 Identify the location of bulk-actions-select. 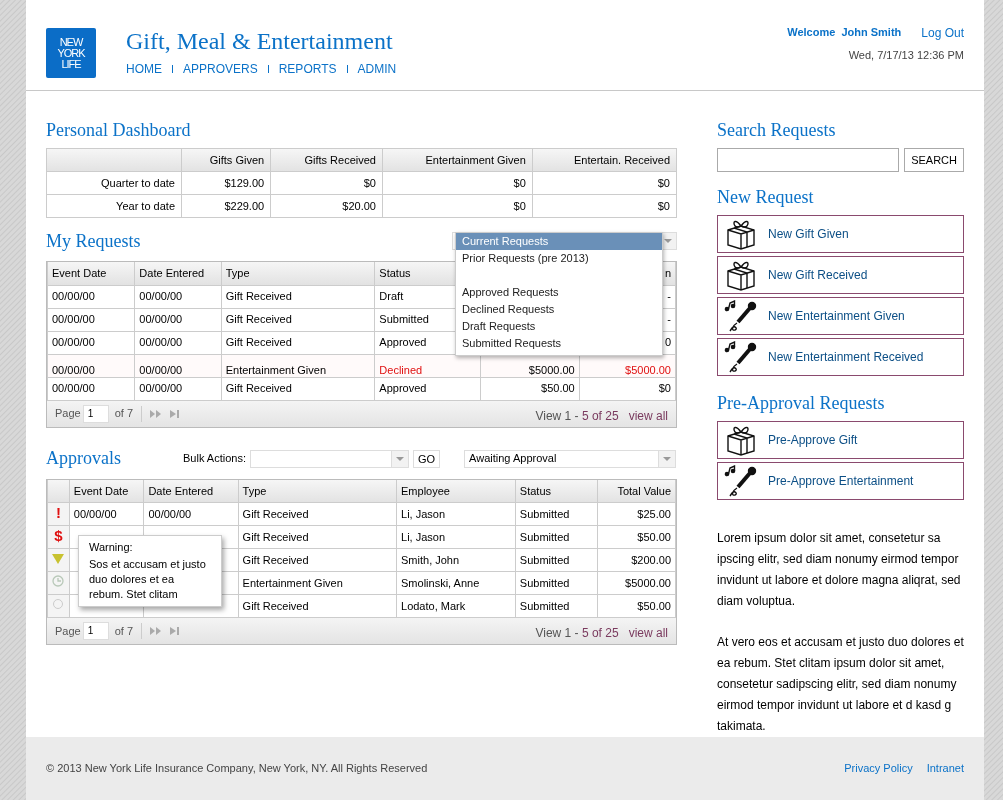
(329, 458).